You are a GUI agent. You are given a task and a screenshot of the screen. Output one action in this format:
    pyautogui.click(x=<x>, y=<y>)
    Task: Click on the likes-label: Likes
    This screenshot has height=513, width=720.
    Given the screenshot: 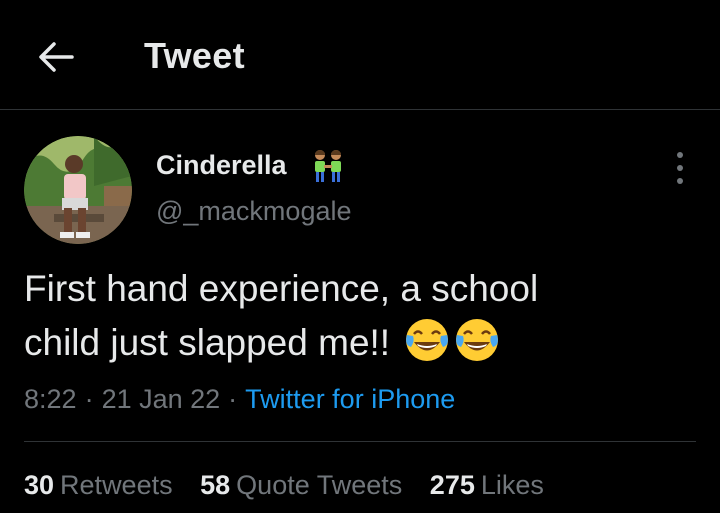 What is the action you would take?
    pyautogui.click(x=512, y=485)
    